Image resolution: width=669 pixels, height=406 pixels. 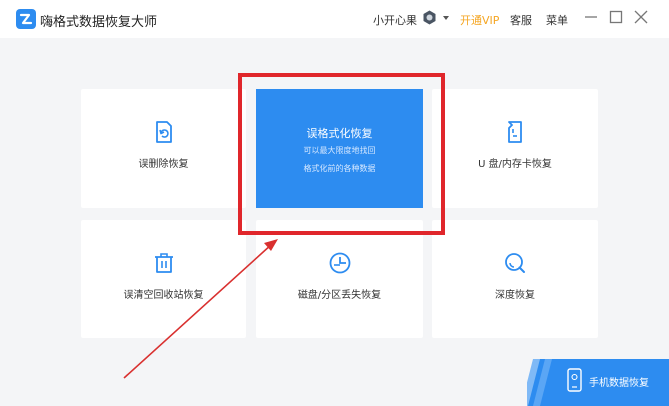 What do you see at coordinates (339, 263) in the screenshot?
I see `pie-chart-icon` at bounding box center [339, 263].